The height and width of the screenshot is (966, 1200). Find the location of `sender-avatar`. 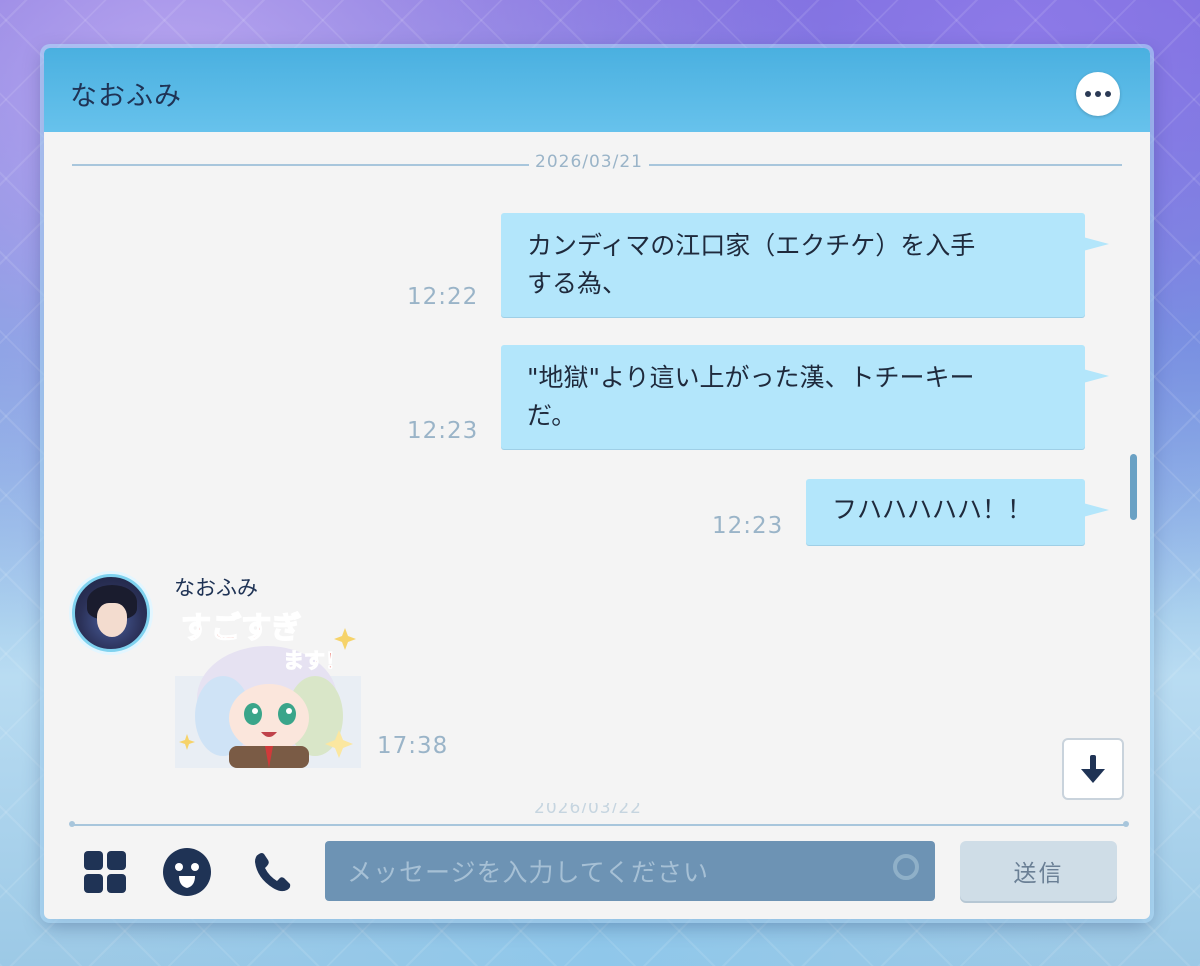

sender-avatar is located at coordinates (111, 613).